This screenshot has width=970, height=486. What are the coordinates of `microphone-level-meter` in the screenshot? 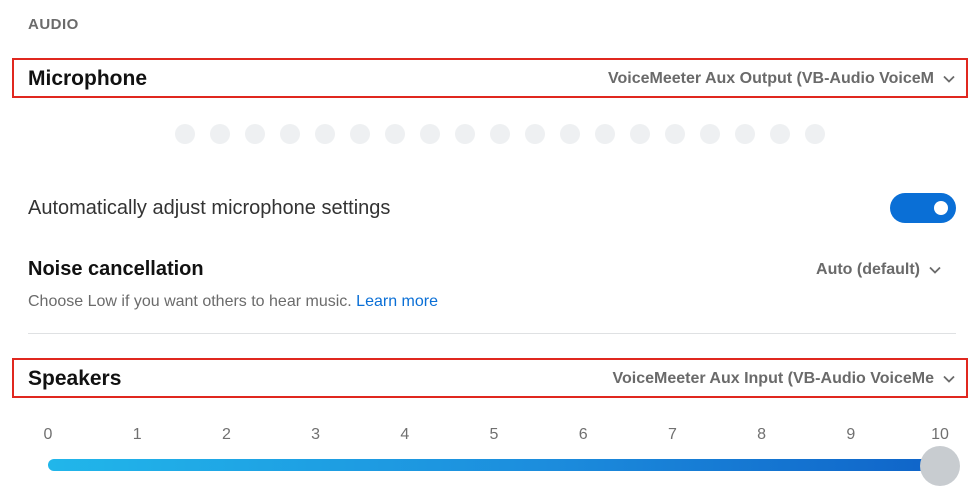 It's located at (500, 134).